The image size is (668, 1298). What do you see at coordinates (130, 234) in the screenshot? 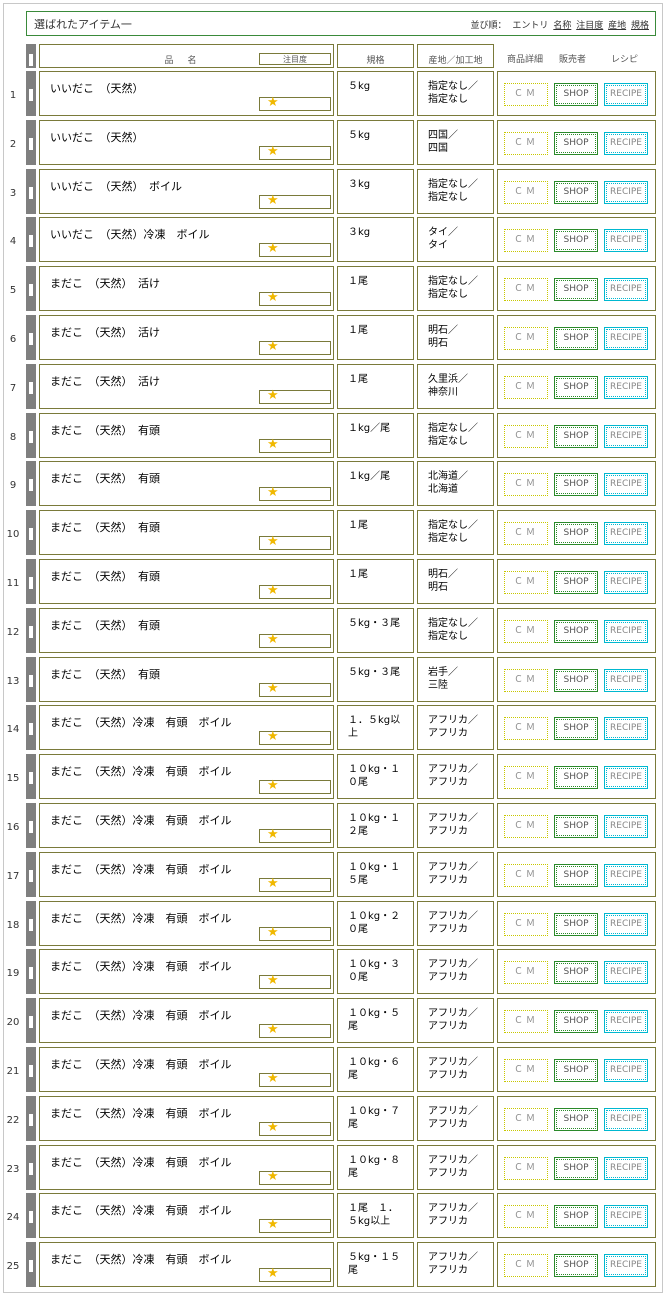
I see `item-name: いいだこ （天然）冷凍 ボイル` at bounding box center [130, 234].